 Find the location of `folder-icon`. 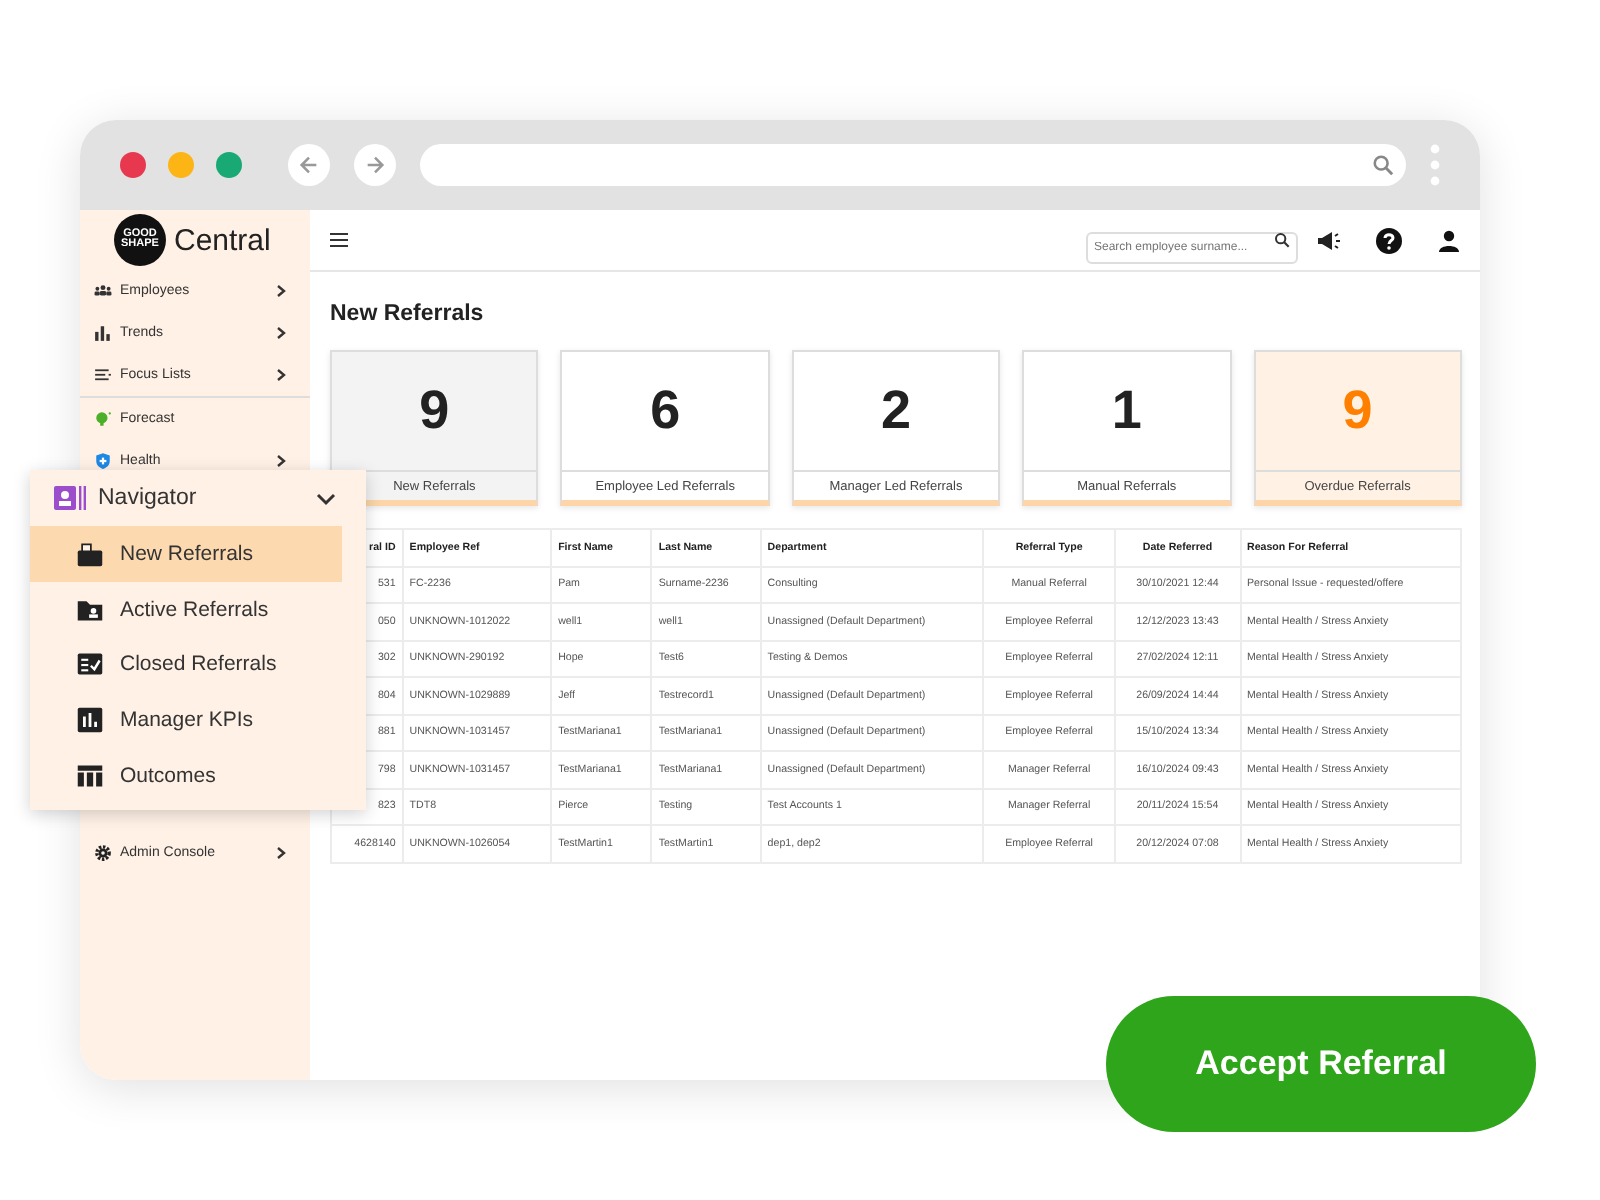

folder-icon is located at coordinates (90, 609).